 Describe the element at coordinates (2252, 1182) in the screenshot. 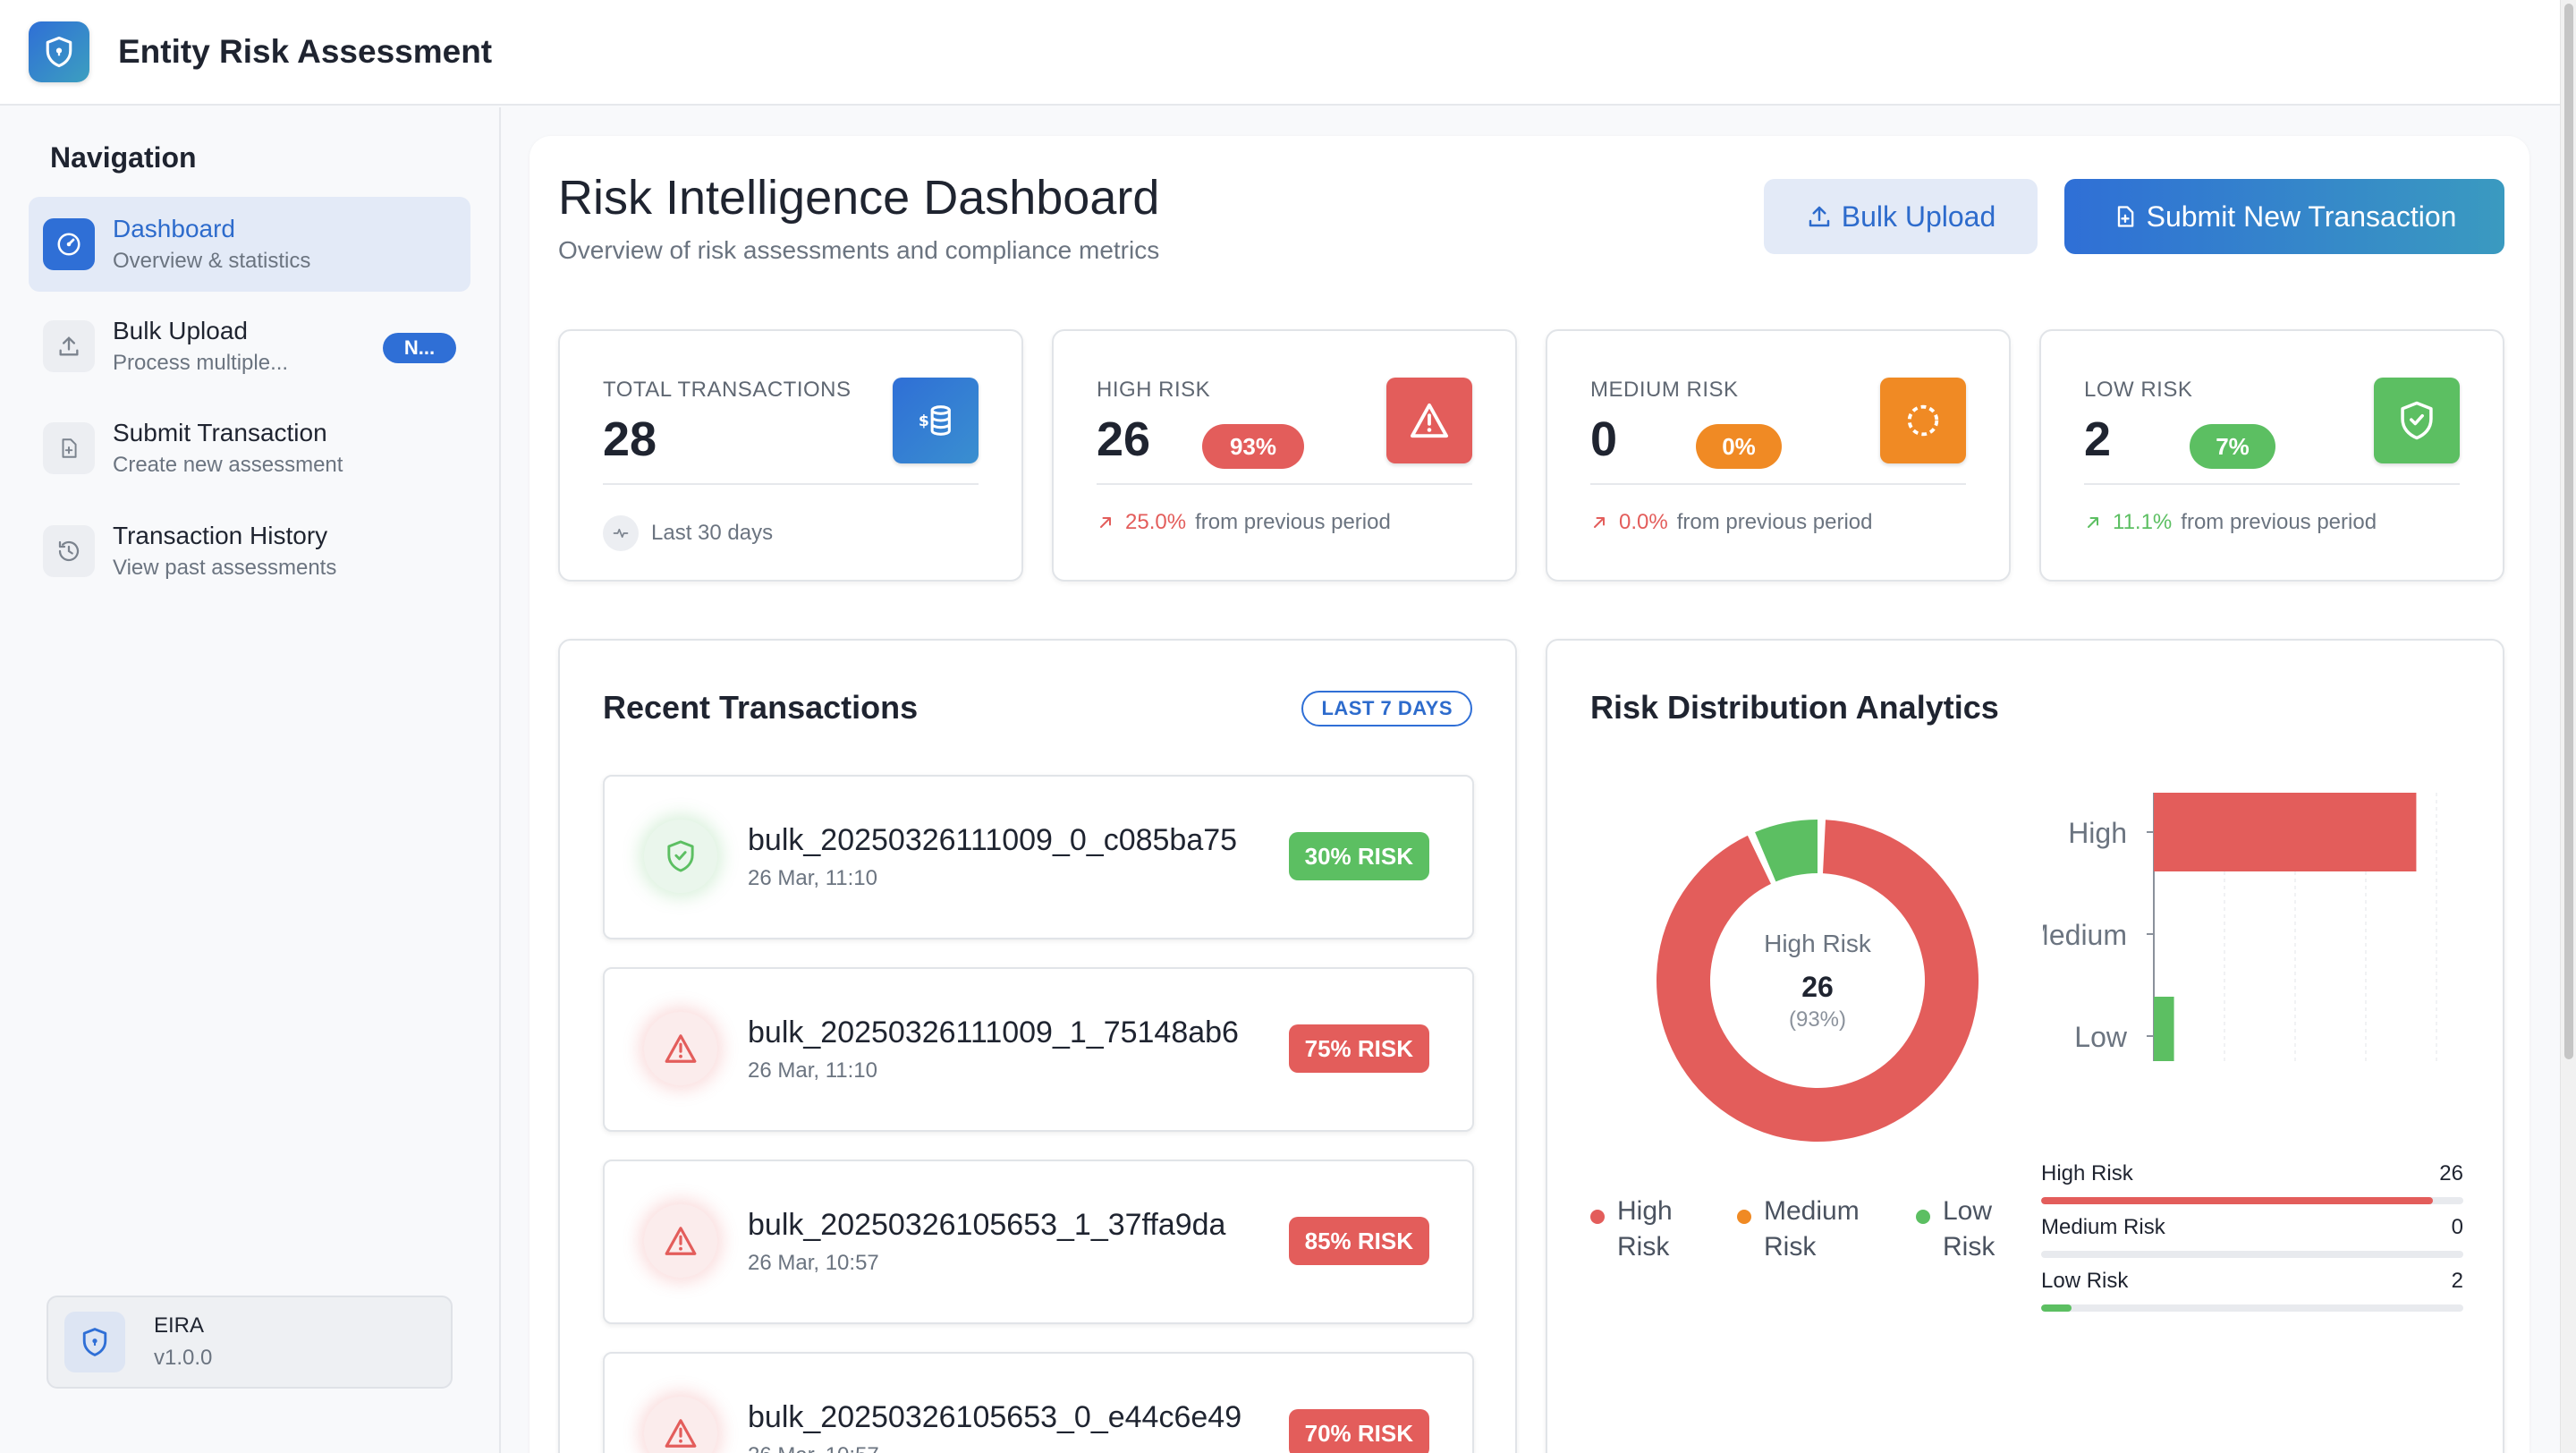

I see `risk-breakdown-high: High Risk 26` at that location.